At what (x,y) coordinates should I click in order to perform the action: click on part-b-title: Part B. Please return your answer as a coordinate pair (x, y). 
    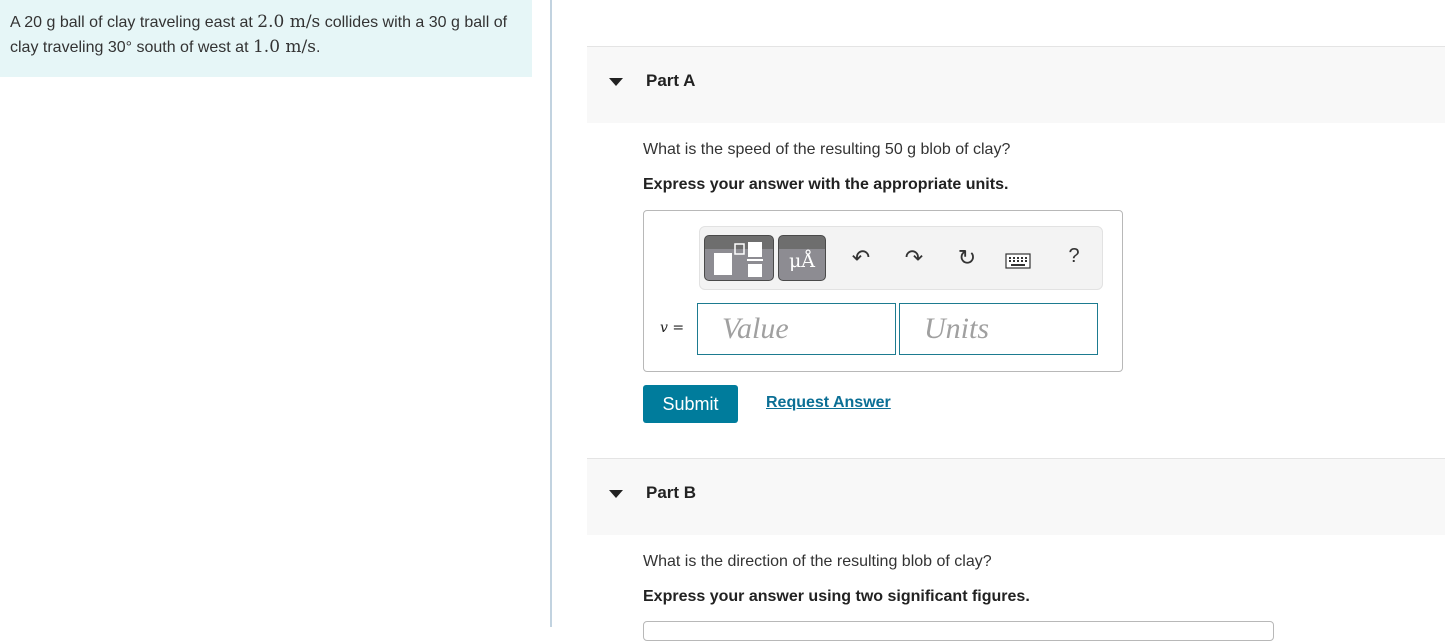
    Looking at the image, I should click on (671, 492).